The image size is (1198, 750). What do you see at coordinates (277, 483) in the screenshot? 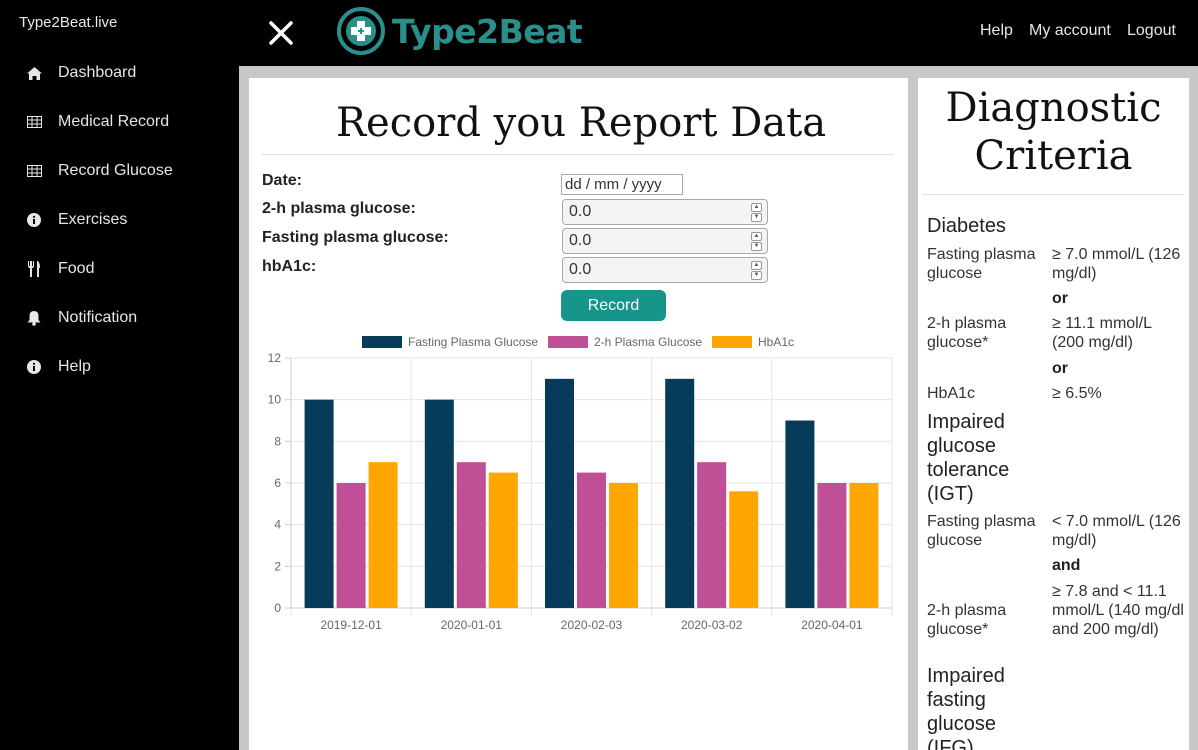
I see `y-tick-label: 6` at bounding box center [277, 483].